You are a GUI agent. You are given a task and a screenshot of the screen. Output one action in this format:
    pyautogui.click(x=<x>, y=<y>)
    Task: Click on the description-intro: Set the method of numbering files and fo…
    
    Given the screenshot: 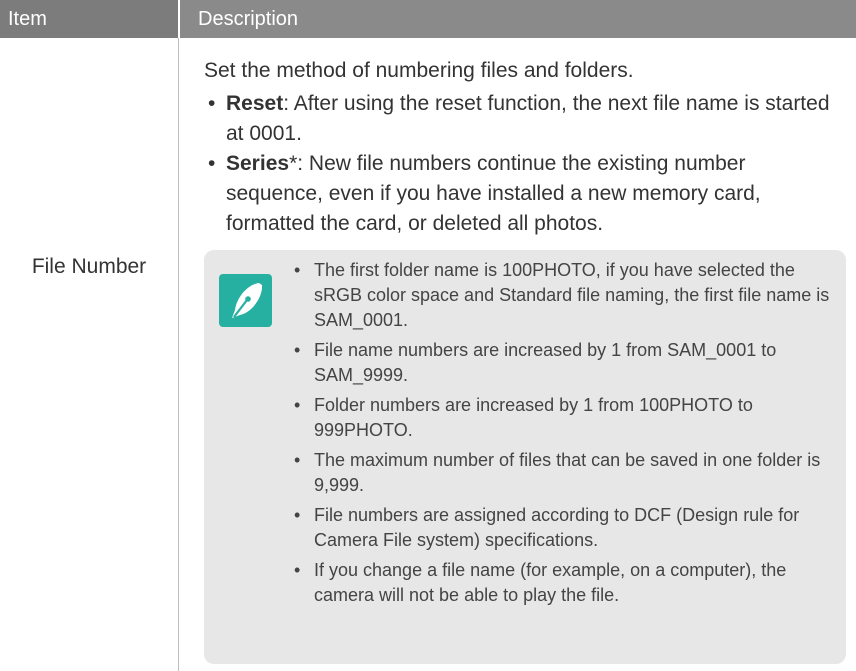 What is the action you would take?
    pyautogui.click(x=419, y=70)
    